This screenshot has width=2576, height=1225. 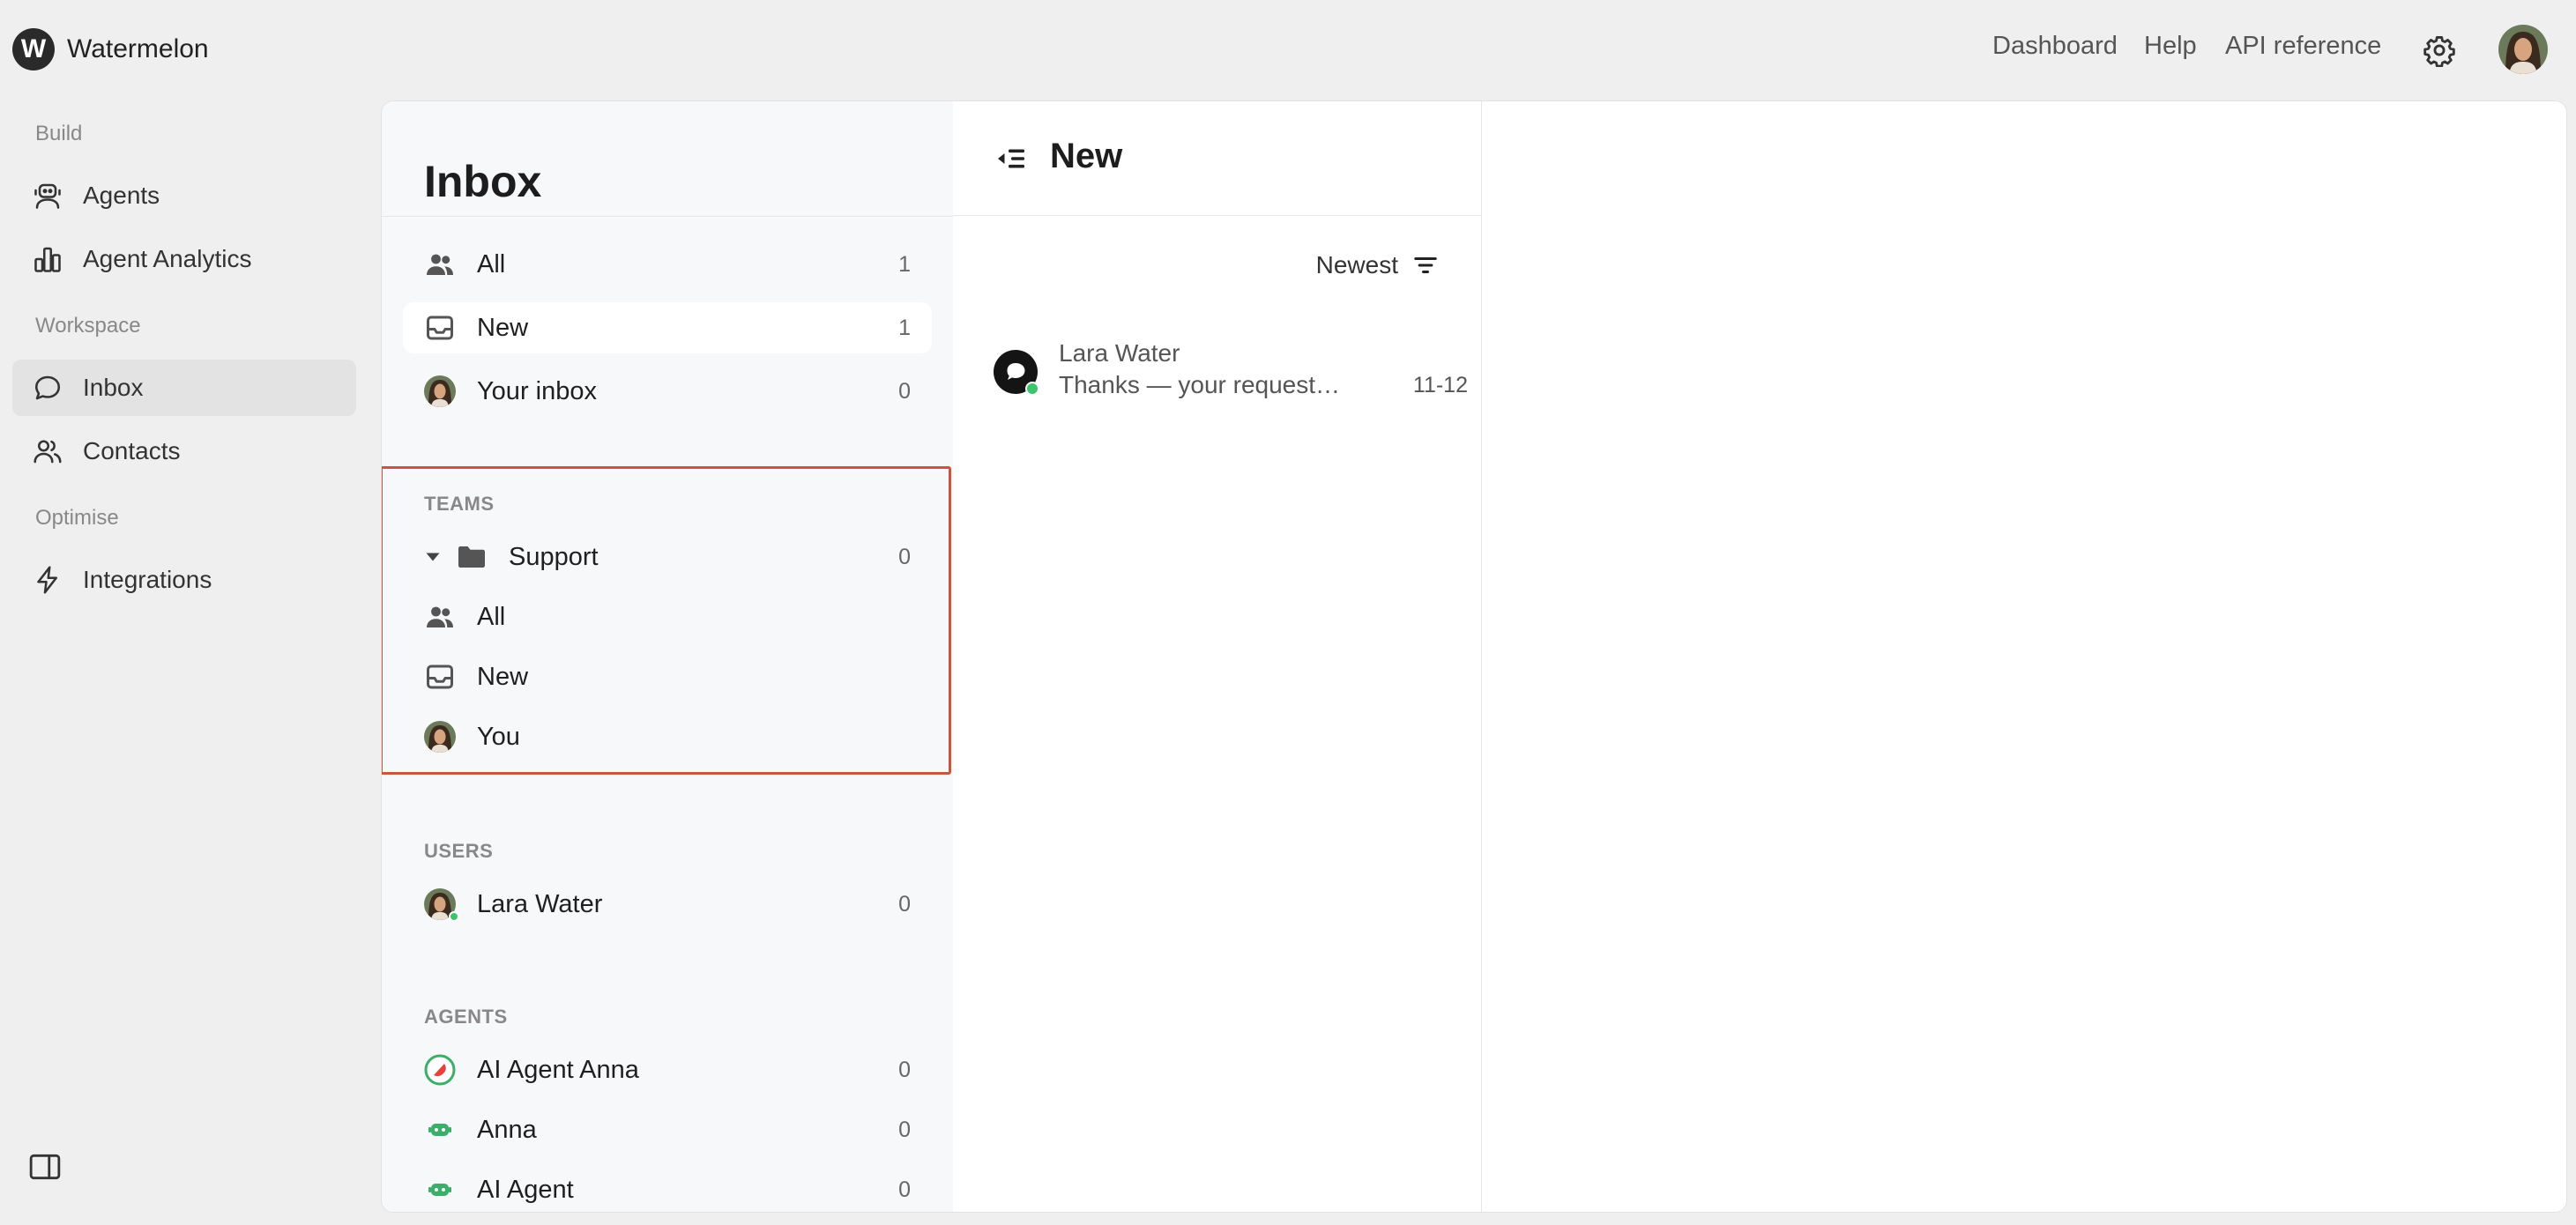 I want to click on conversation-time: 11-12, so click(x=1440, y=385).